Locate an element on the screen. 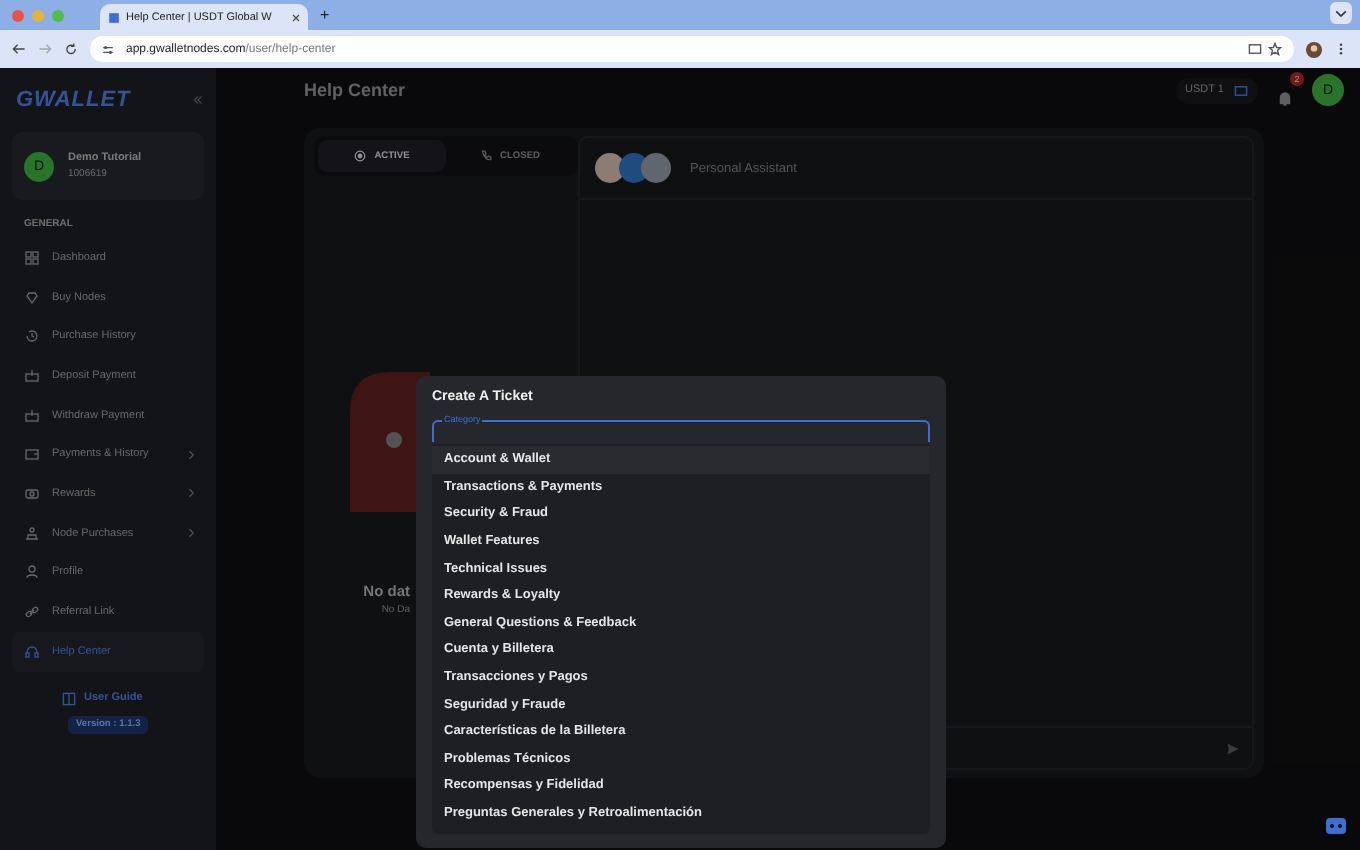 Image resolution: width=1360 pixels, height=850 pixels. close-icon is located at coordinates (296, 17).